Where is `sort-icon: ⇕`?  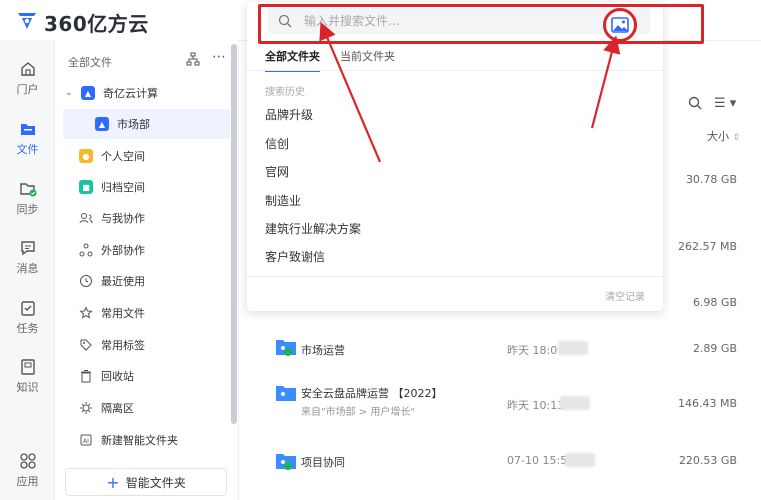 sort-icon: ⇕ is located at coordinates (736, 138).